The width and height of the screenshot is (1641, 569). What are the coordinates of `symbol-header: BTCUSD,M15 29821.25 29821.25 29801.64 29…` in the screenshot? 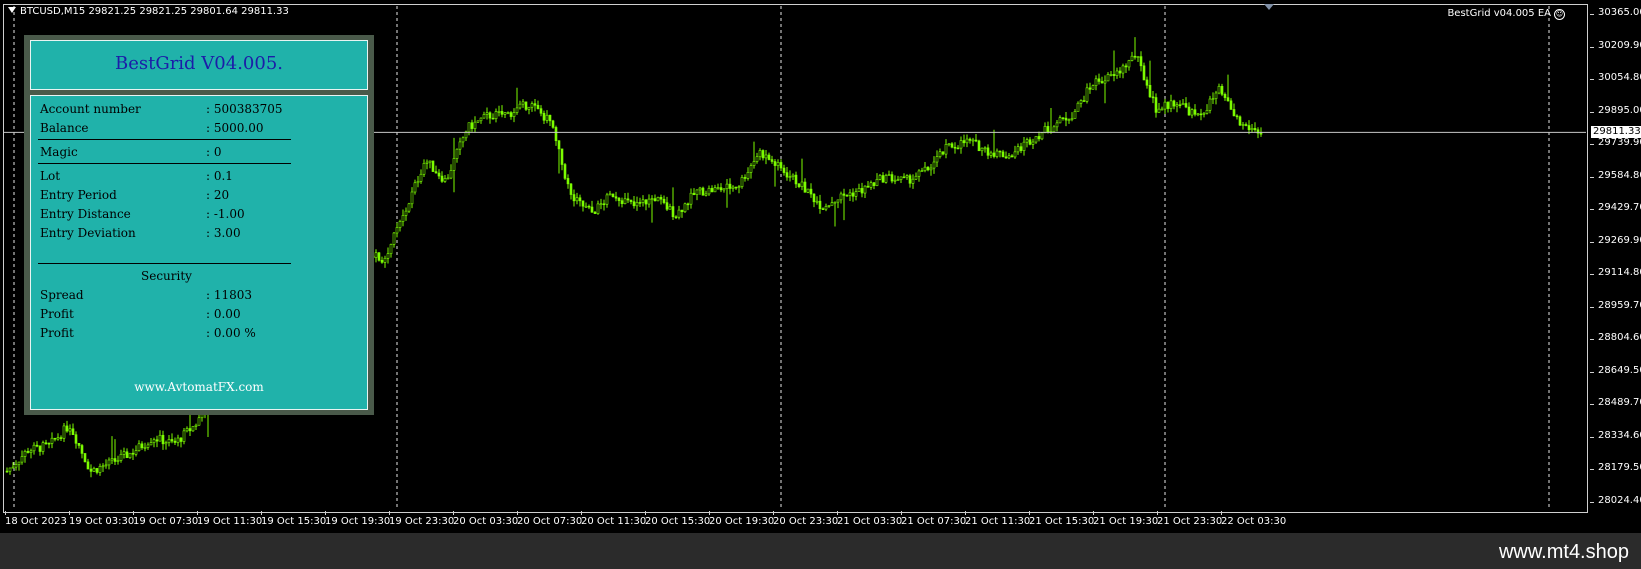 It's located at (148, 11).